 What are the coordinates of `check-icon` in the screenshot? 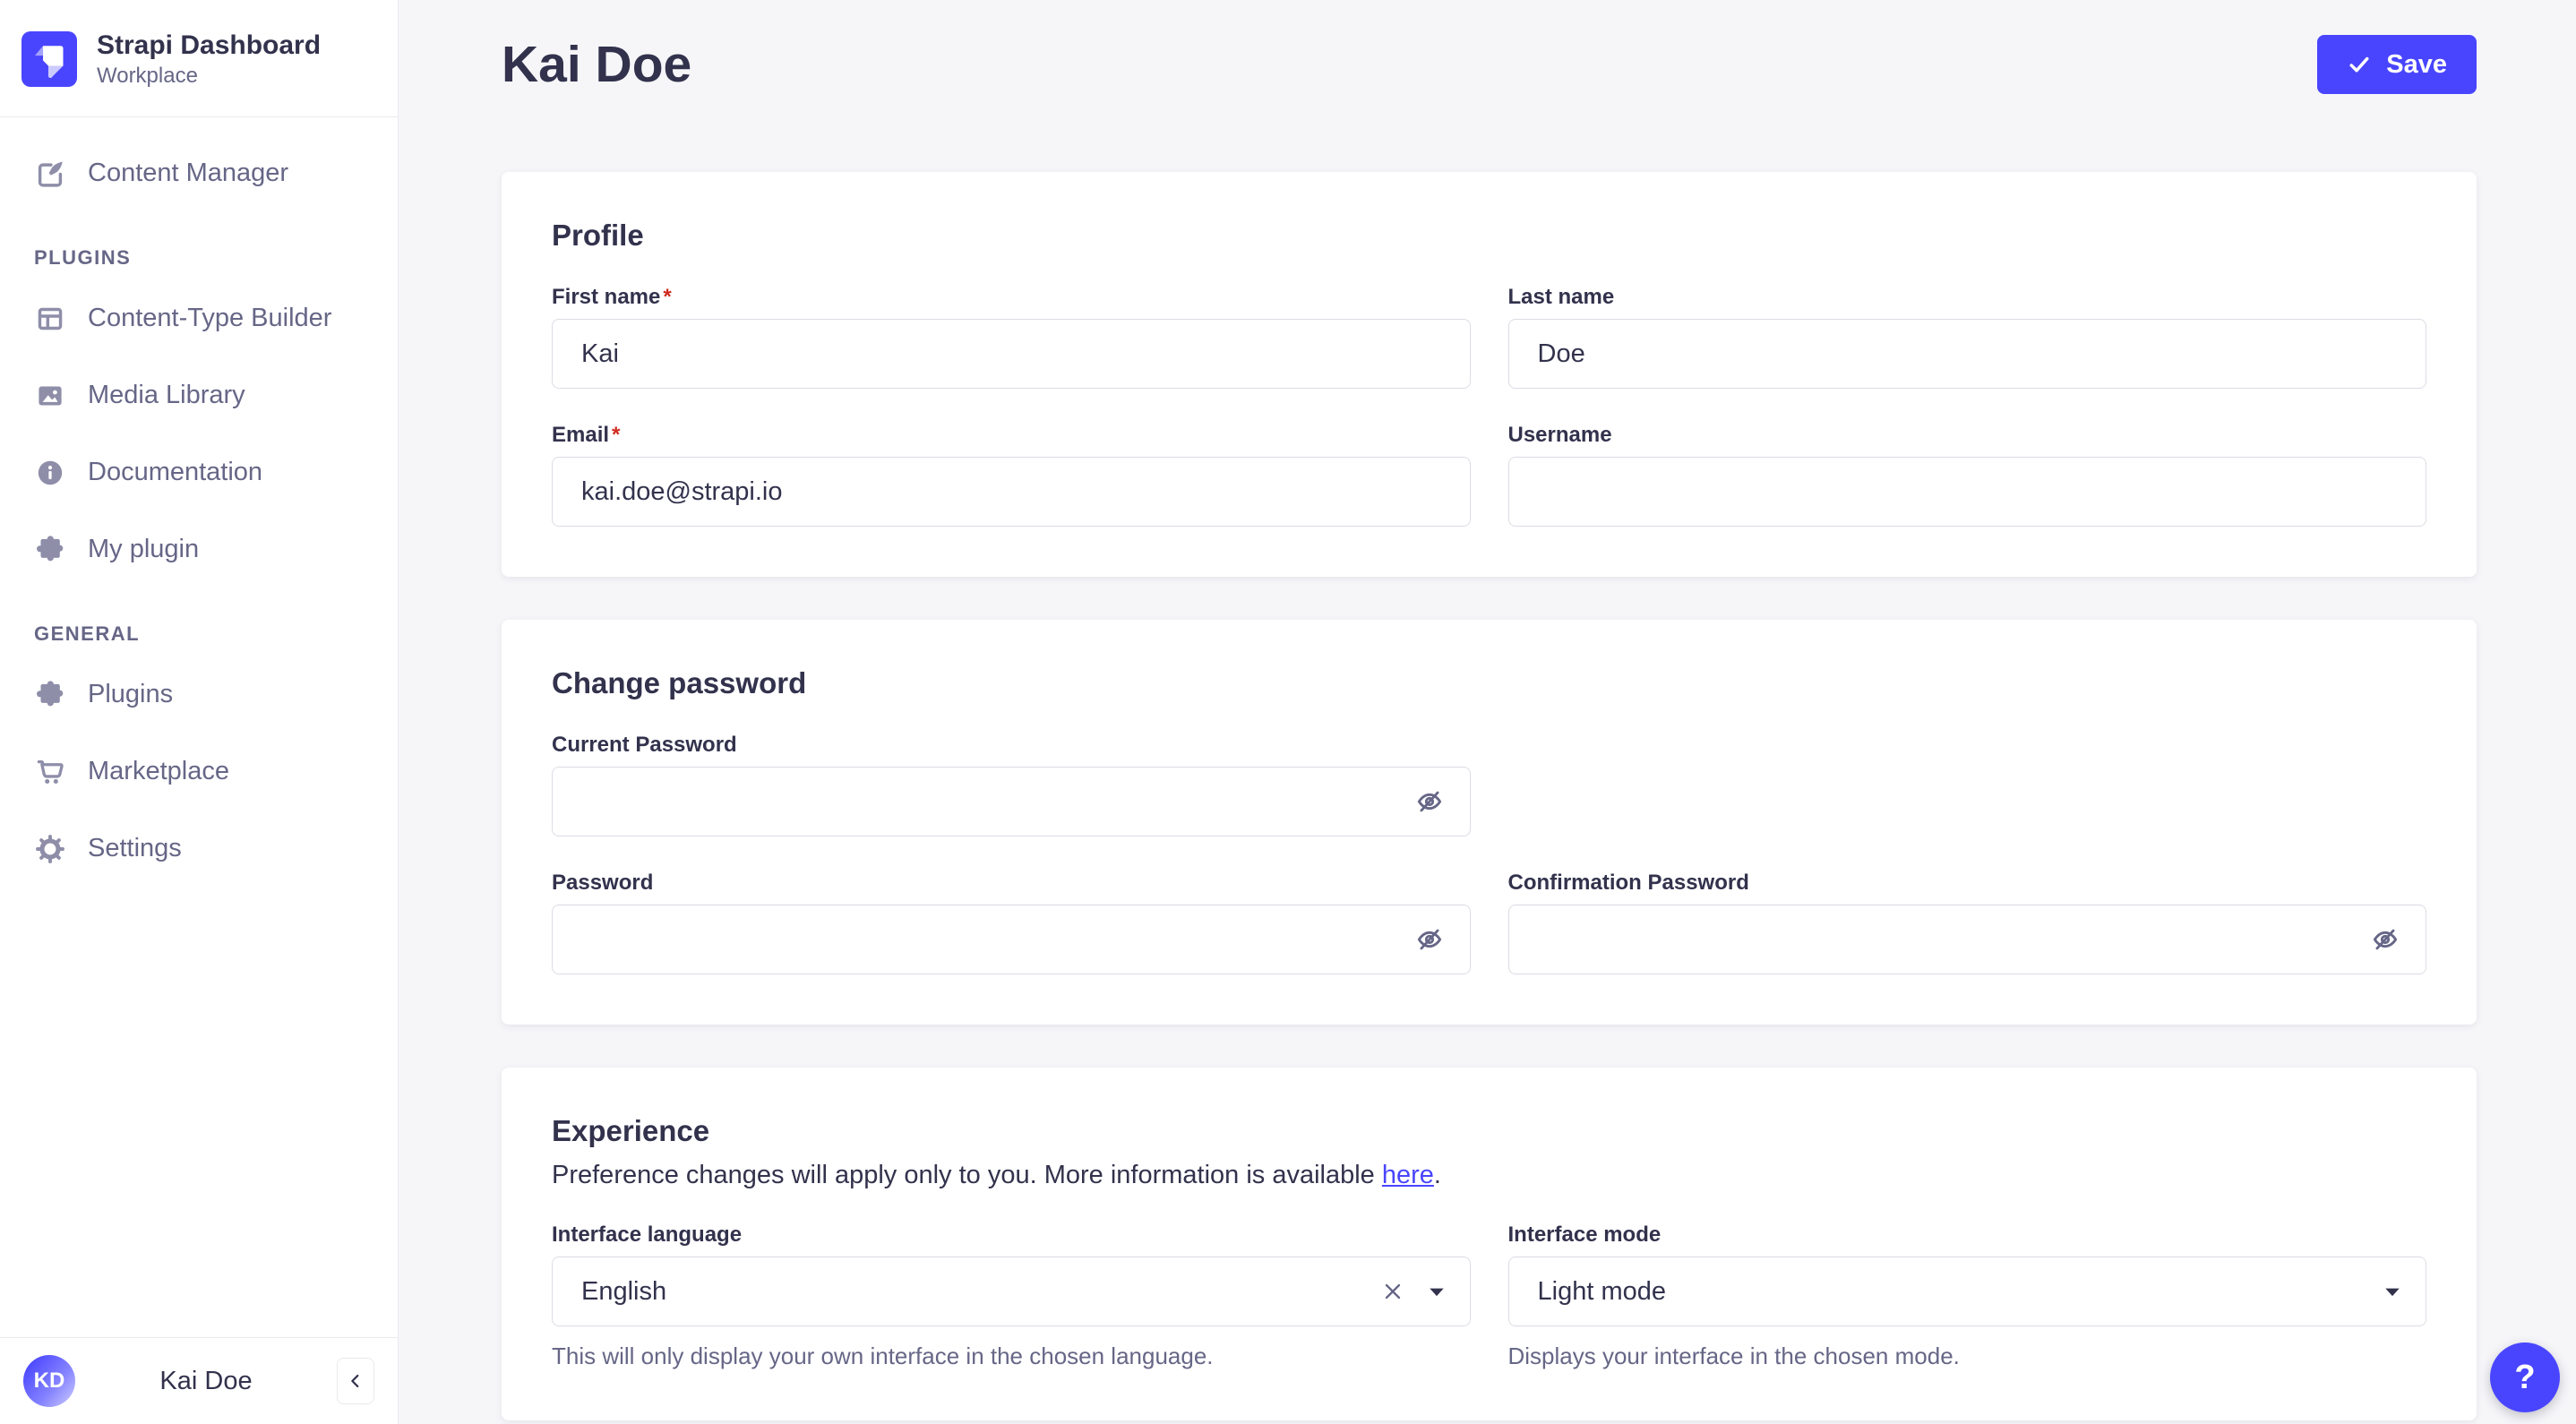 It's located at (2359, 64).